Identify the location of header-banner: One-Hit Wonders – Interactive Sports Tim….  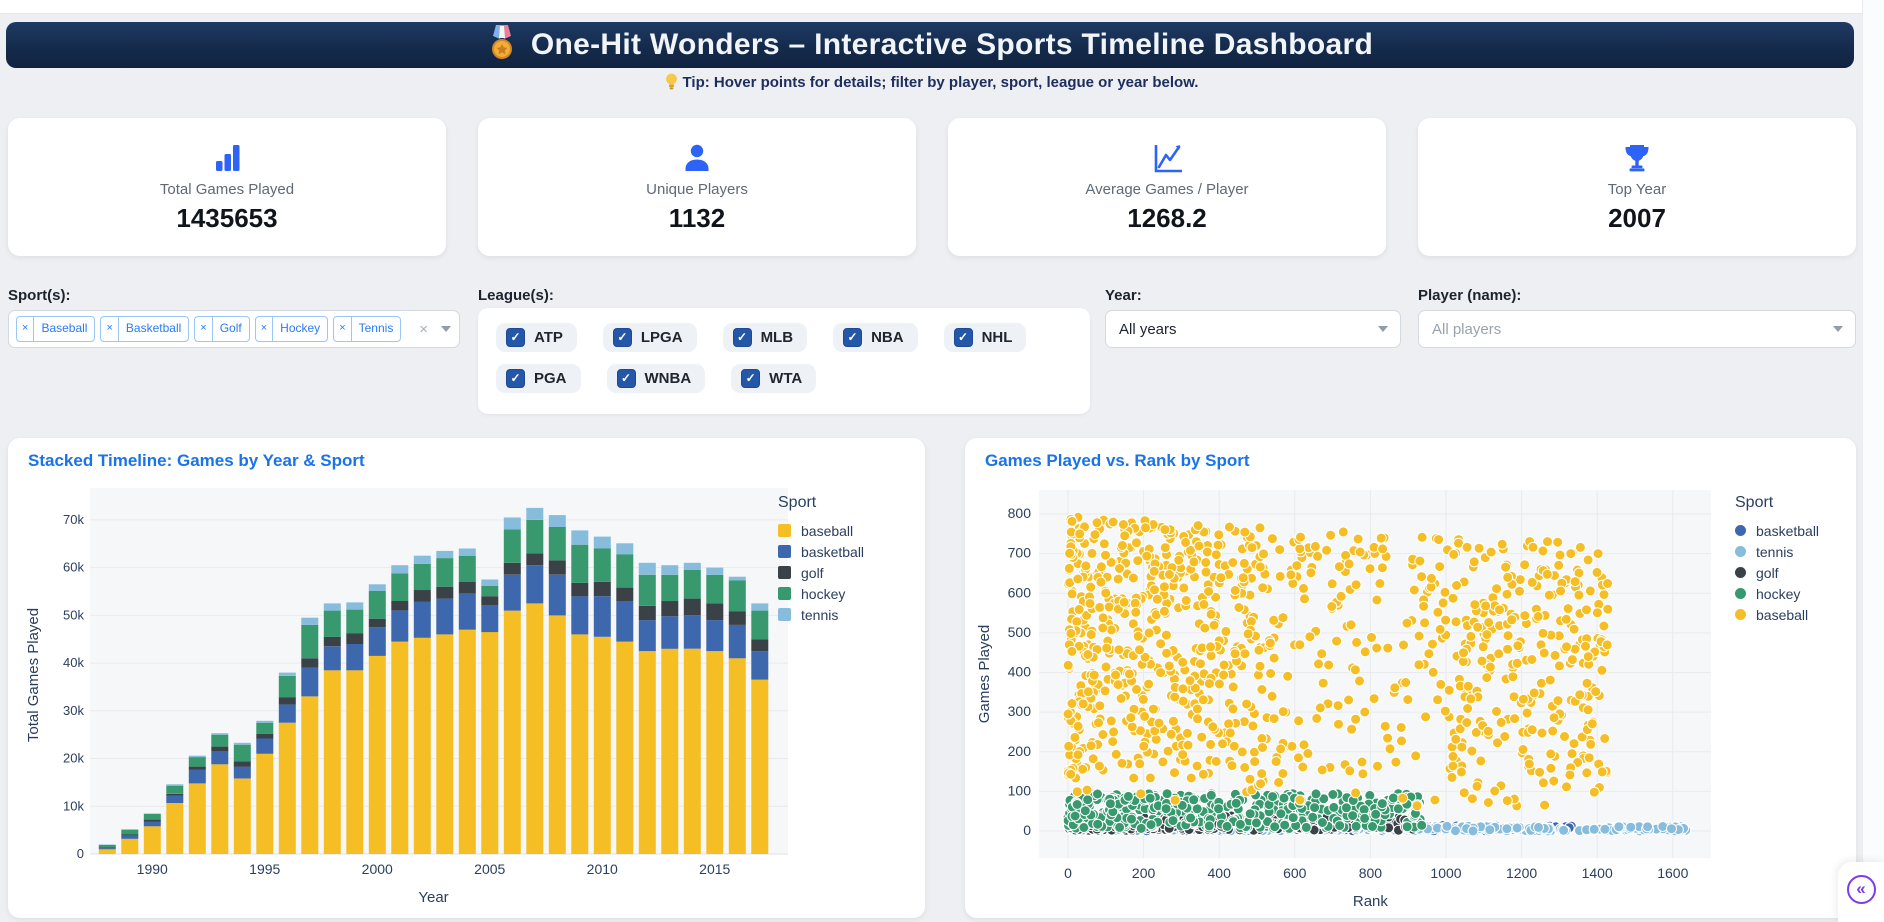
(930, 45).